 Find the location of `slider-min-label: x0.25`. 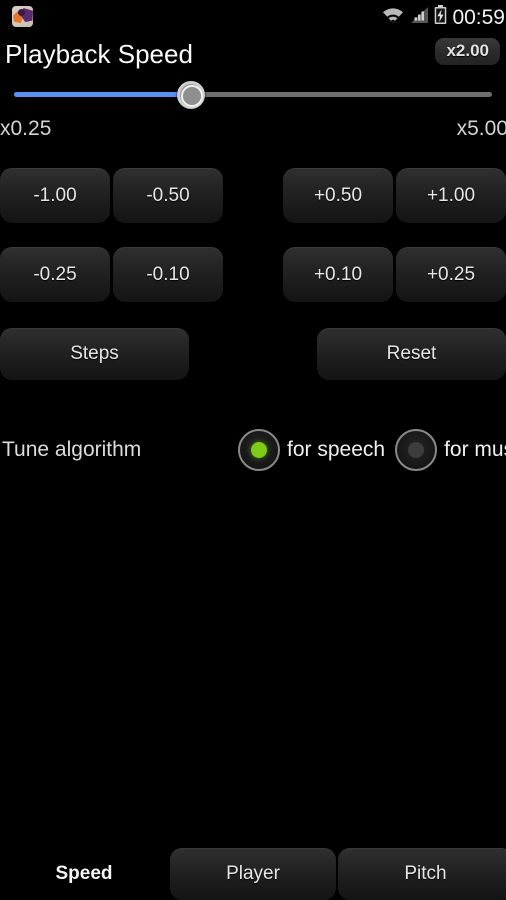

slider-min-label: x0.25 is located at coordinates (26, 128).